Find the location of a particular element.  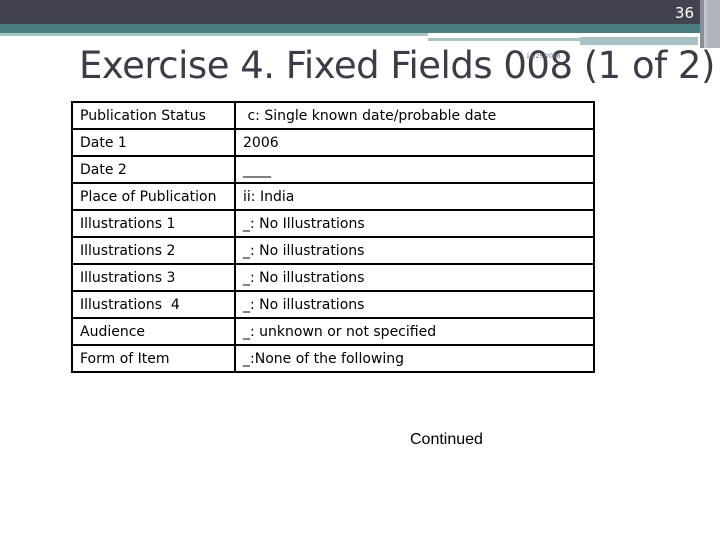

table-row: Form of Item _:None of the following is located at coordinates (333, 358).